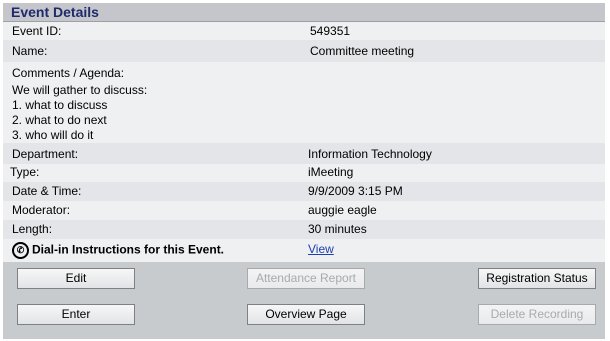 Image resolution: width=610 pixels, height=341 pixels. Describe the element at coordinates (370, 154) in the screenshot. I see `department-value: Information Technology` at that location.